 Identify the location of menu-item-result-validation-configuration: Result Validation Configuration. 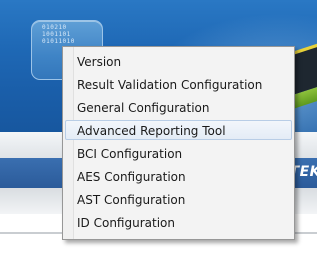
(178, 84).